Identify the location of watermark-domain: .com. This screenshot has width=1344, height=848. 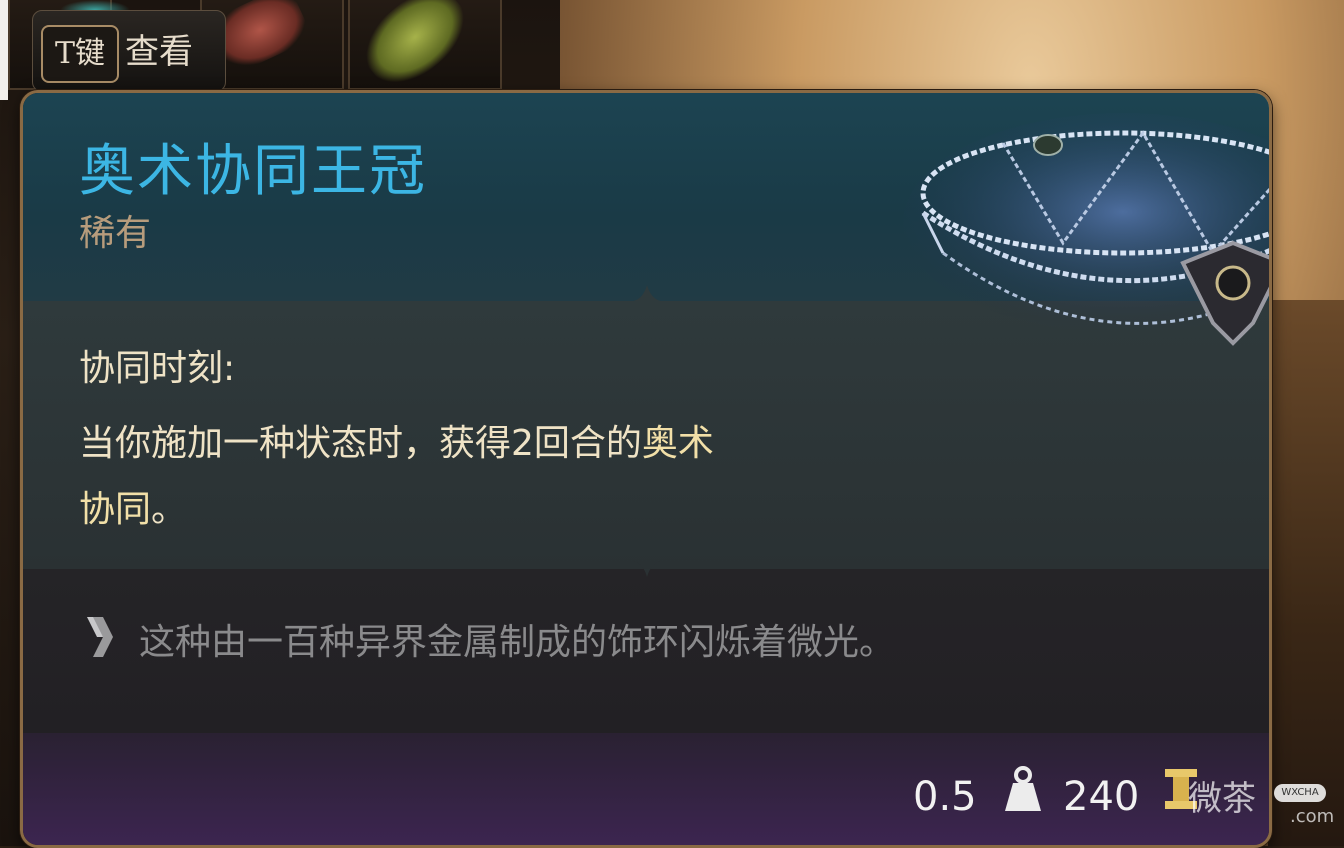
(1312, 816).